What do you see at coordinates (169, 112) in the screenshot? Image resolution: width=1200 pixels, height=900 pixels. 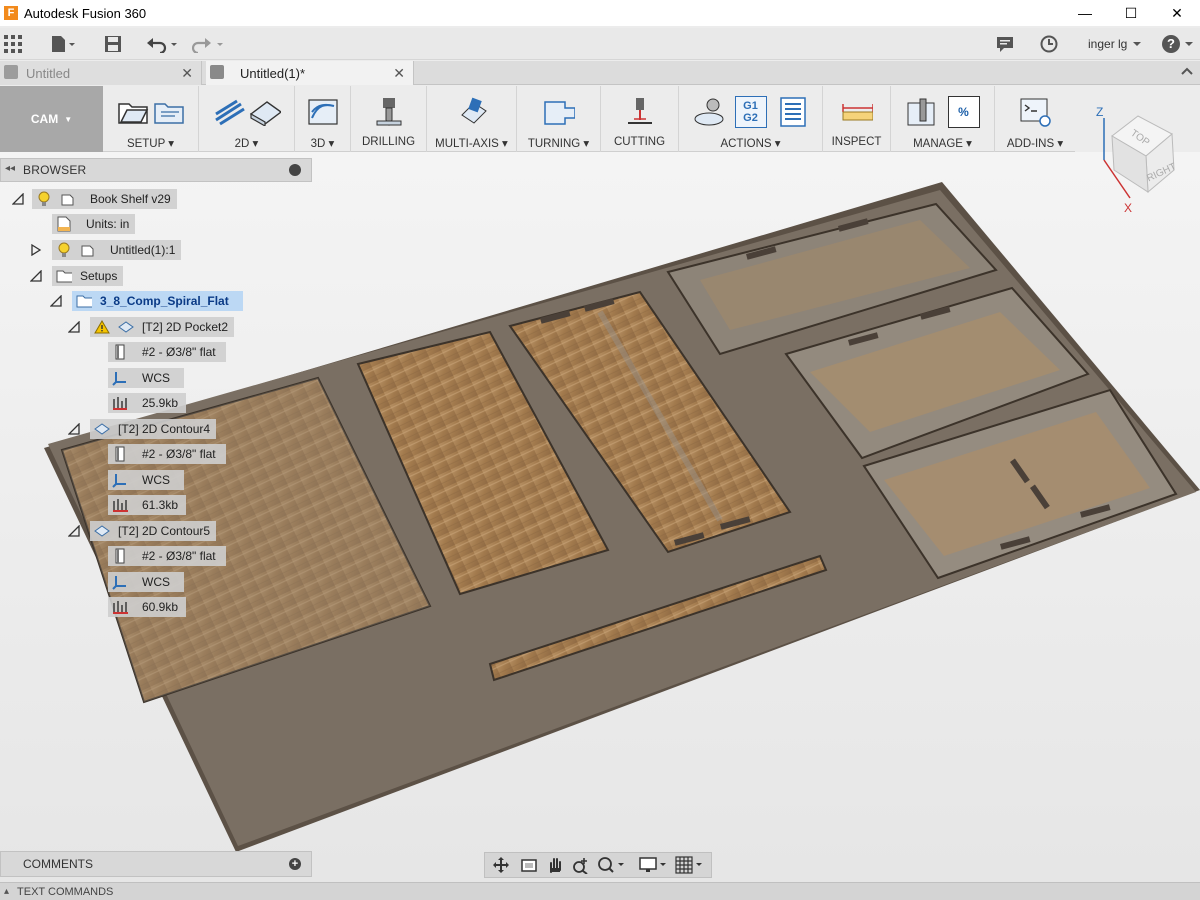 I see `setup-folder-icon` at bounding box center [169, 112].